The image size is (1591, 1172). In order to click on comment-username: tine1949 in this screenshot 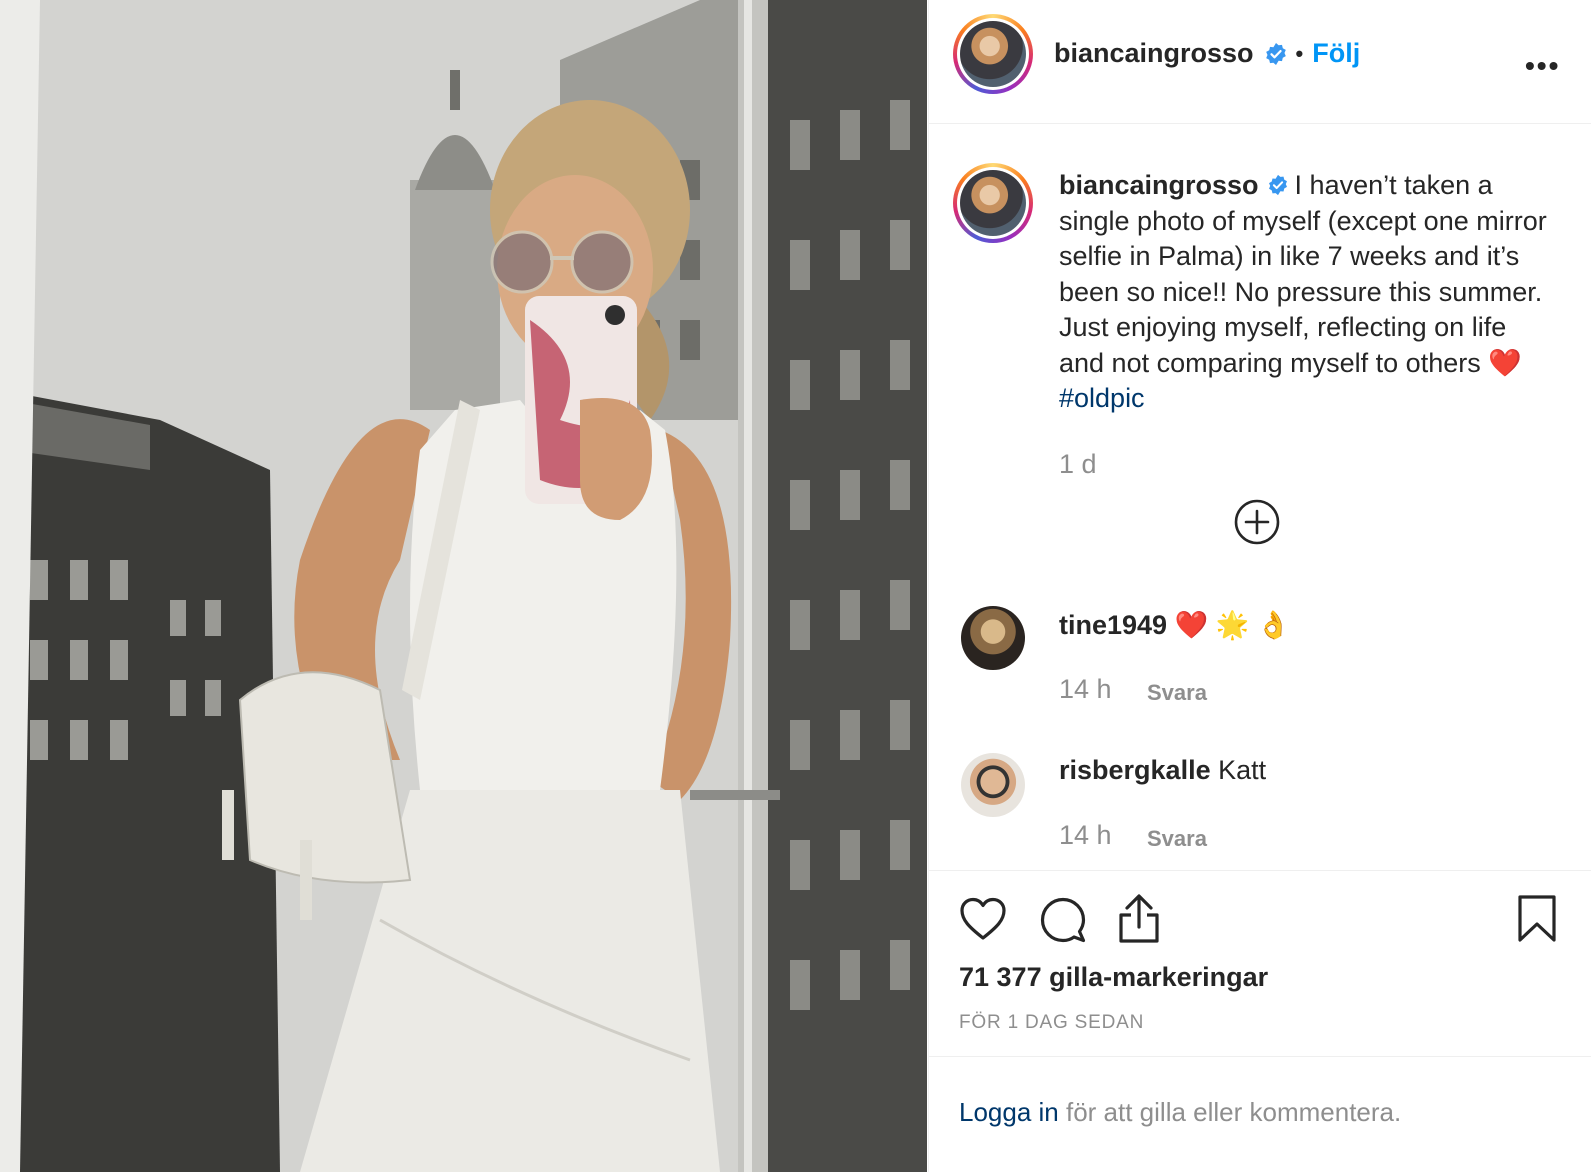, I will do `click(1113, 625)`.